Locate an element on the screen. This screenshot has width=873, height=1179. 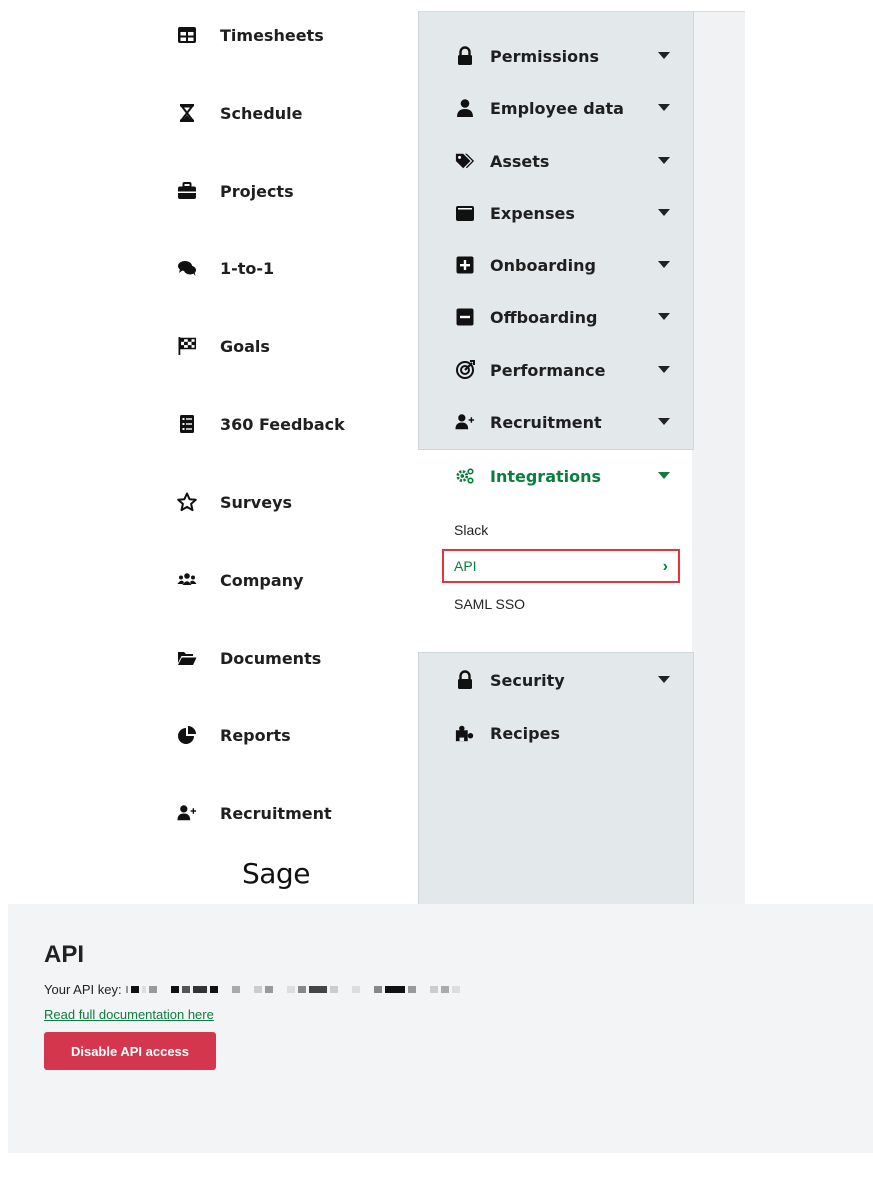
section-title: API is located at coordinates (64, 954).